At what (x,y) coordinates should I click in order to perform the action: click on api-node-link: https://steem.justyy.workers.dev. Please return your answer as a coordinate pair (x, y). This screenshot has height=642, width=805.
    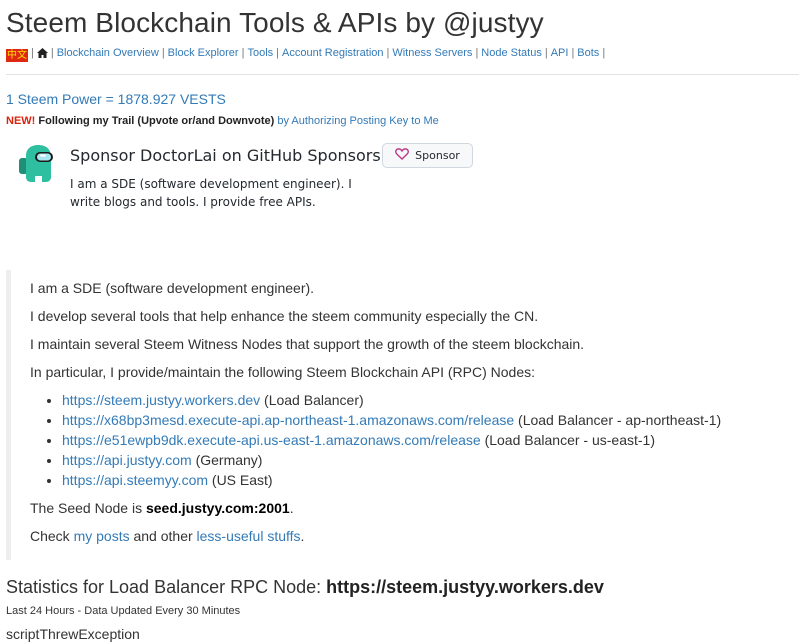
    Looking at the image, I should click on (161, 400).